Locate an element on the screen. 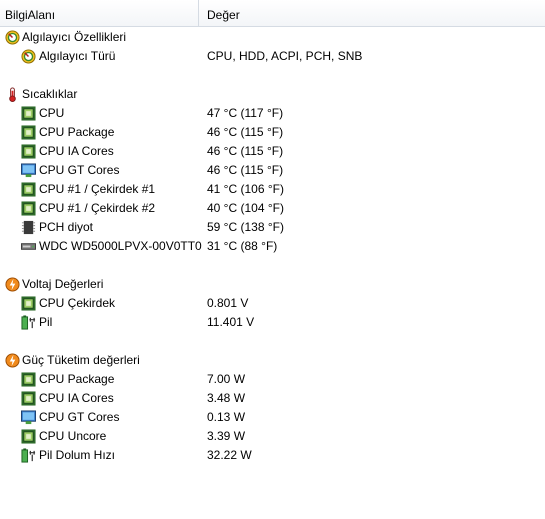 The width and height of the screenshot is (545, 519). sensor-label: Pil Dolum Hızı is located at coordinates (77, 455).